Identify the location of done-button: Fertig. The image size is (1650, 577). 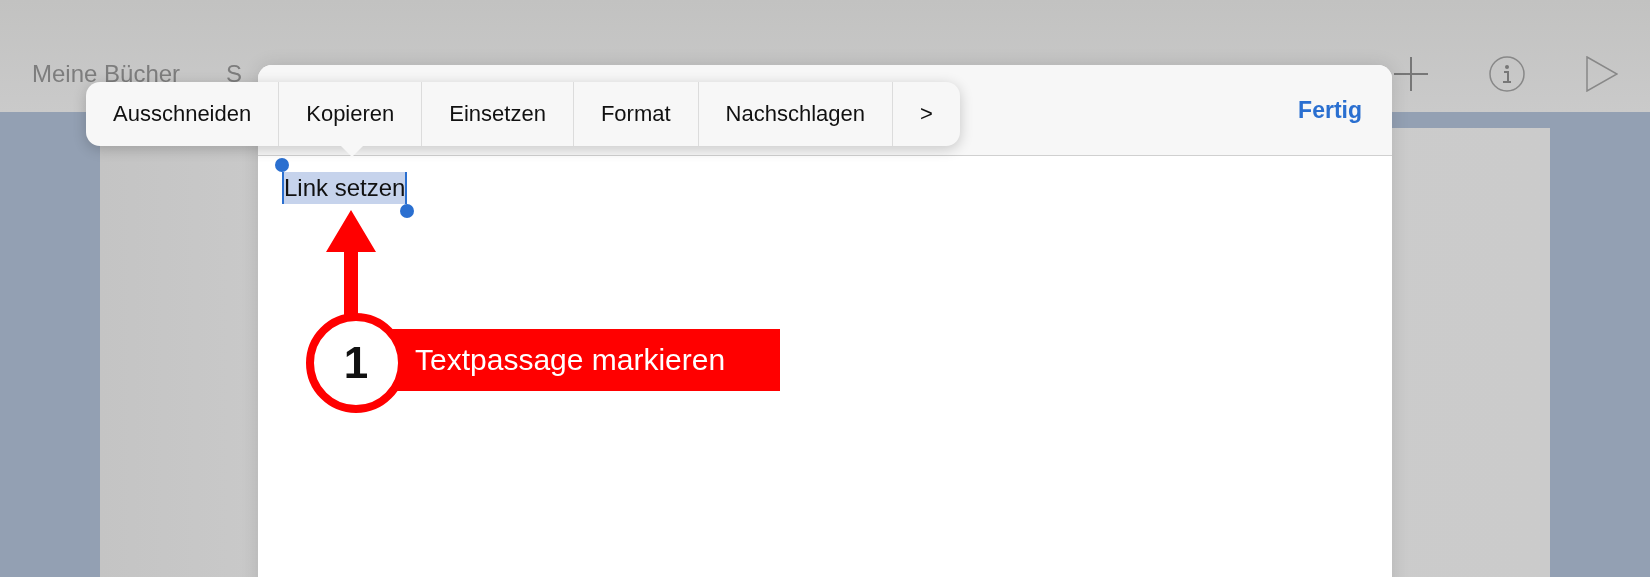
(1330, 110).